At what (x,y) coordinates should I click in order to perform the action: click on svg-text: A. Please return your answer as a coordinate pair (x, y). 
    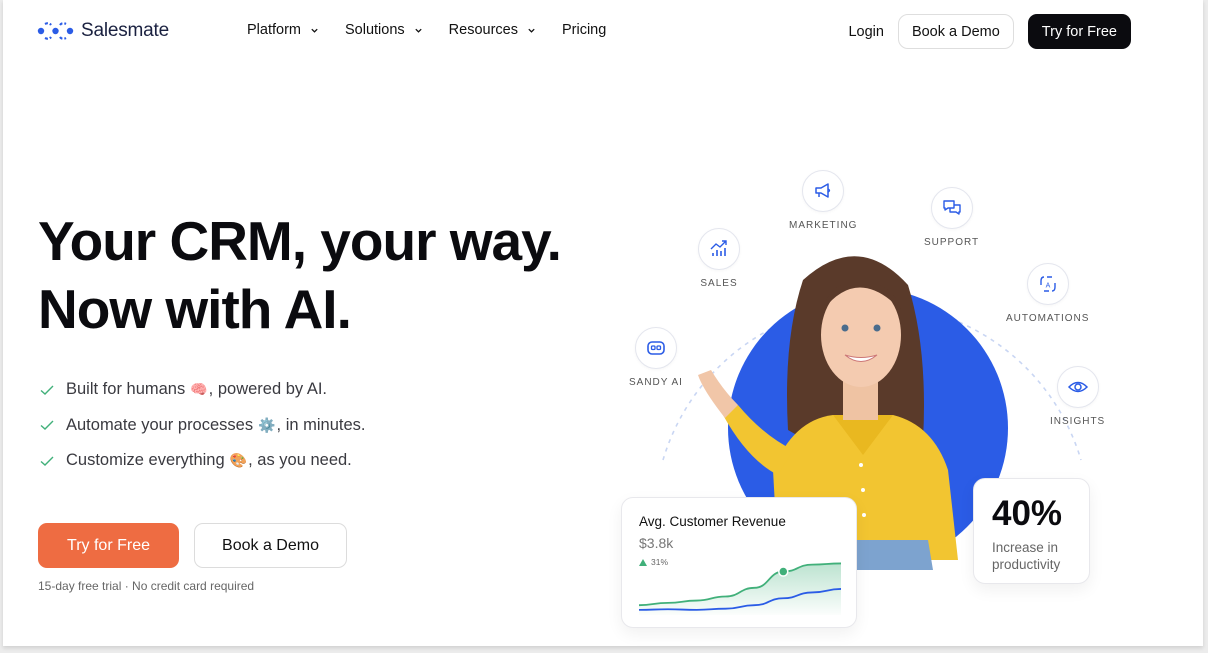
    Looking at the image, I should click on (1047, 286).